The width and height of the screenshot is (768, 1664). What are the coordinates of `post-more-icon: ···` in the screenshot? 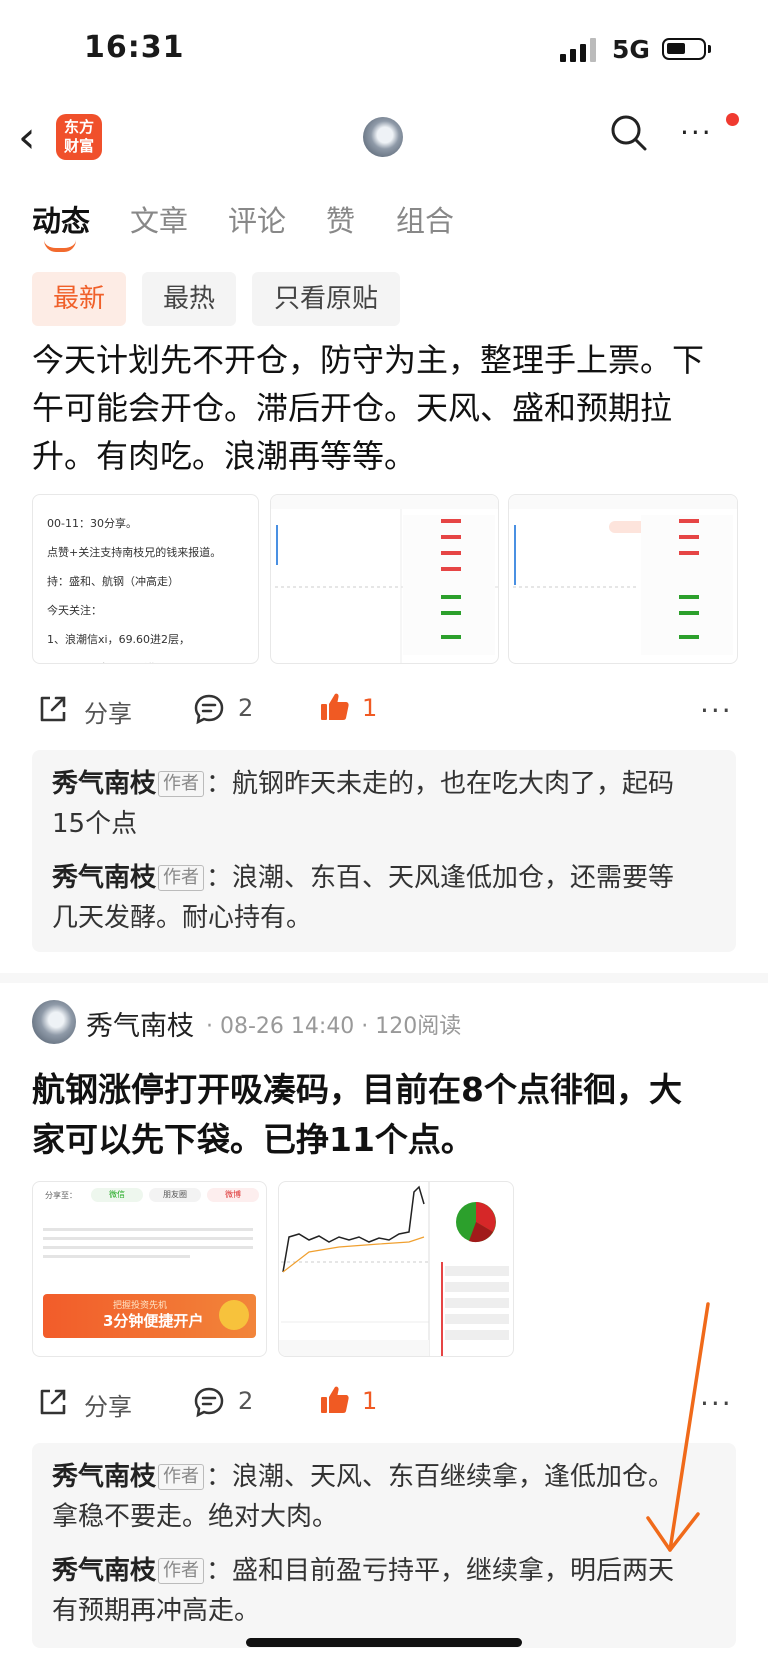 It's located at (716, 710).